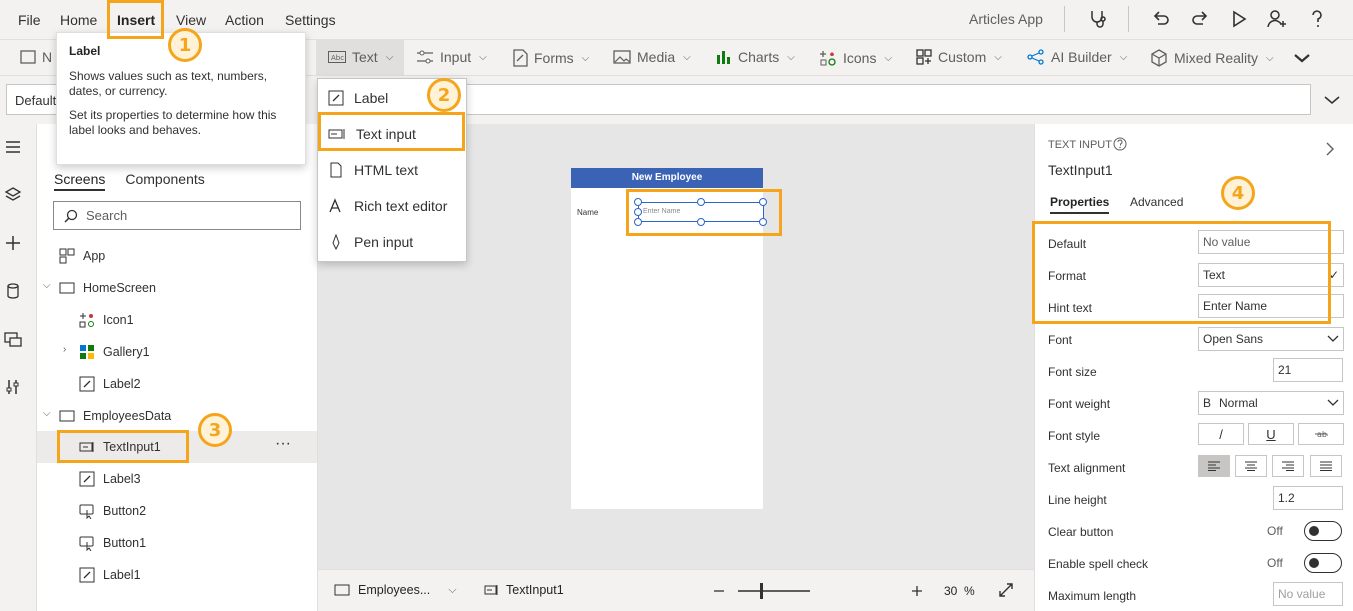  What do you see at coordinates (1332, 100) in the screenshot?
I see `expand-formula-chevron-icon` at bounding box center [1332, 100].